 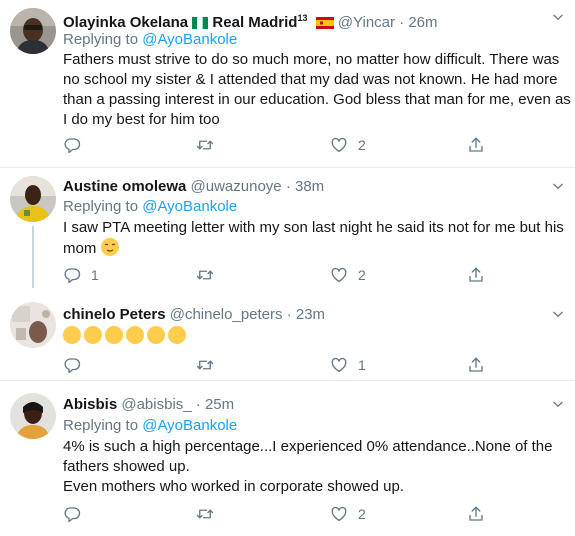 I want to click on spain-flag-icon, so click(x=324, y=23).